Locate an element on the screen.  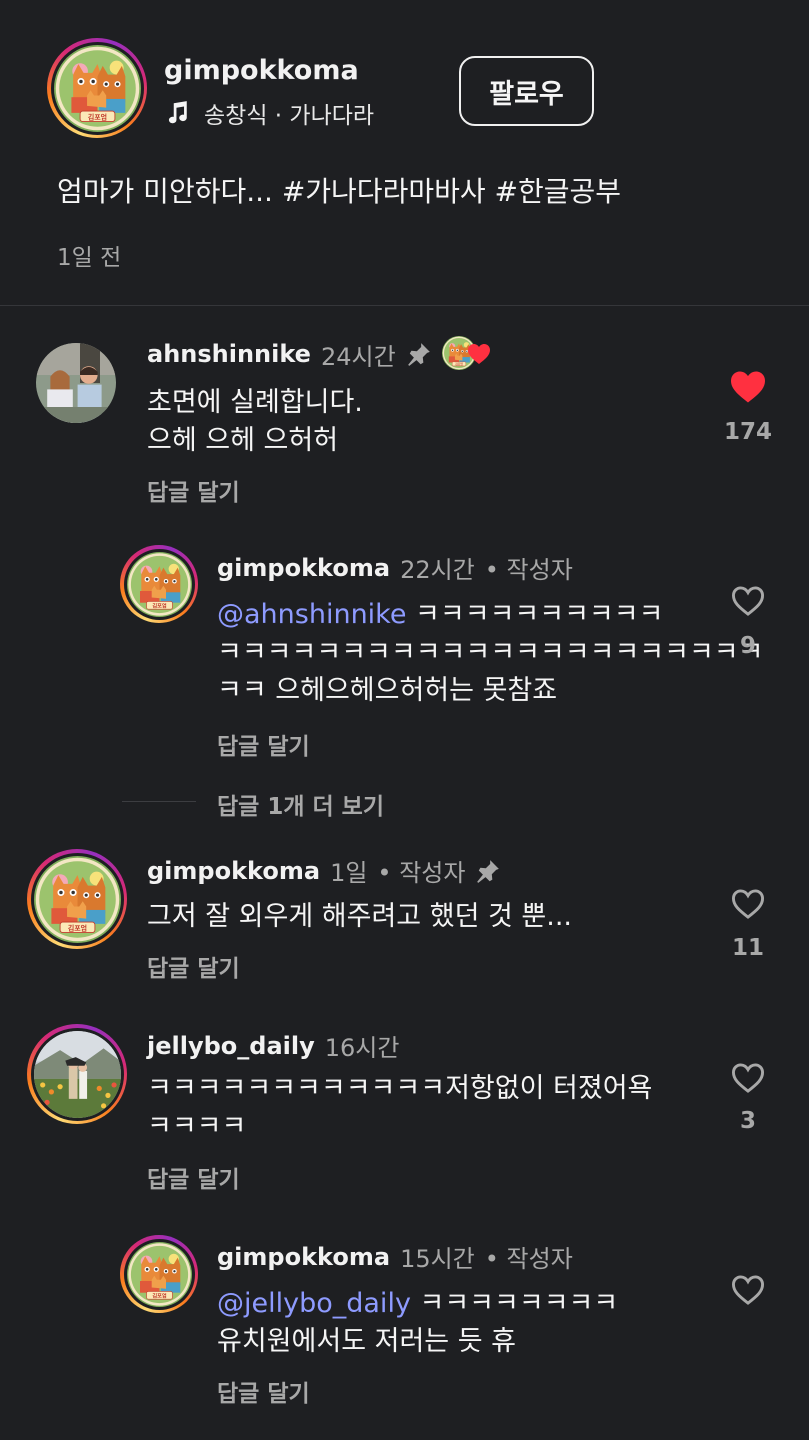
comment-username: ahnshinnike is located at coordinates (229, 354).